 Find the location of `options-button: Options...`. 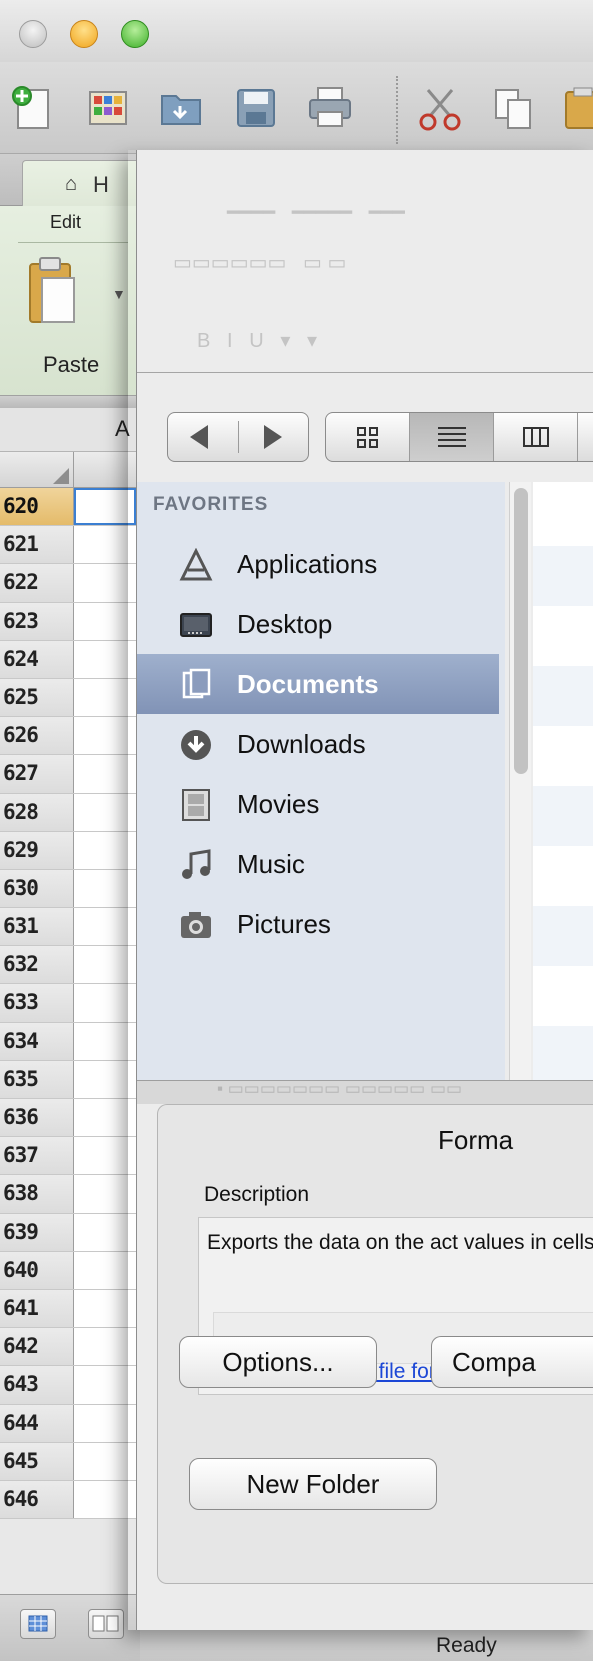

options-button: Options... is located at coordinates (278, 1362).